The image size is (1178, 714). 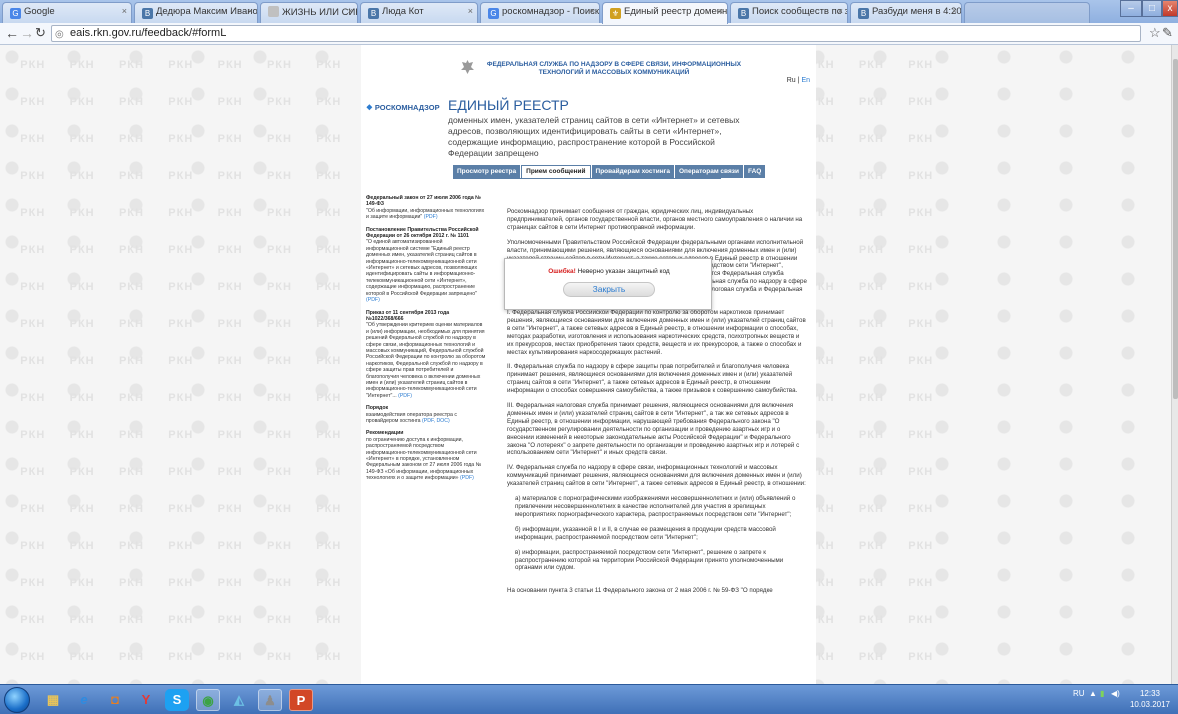 I want to click on browser-tab-blue-whale: ЖИЗНЬ ИЛИ СИНИЙ КИТ×, so click(x=309, y=12).